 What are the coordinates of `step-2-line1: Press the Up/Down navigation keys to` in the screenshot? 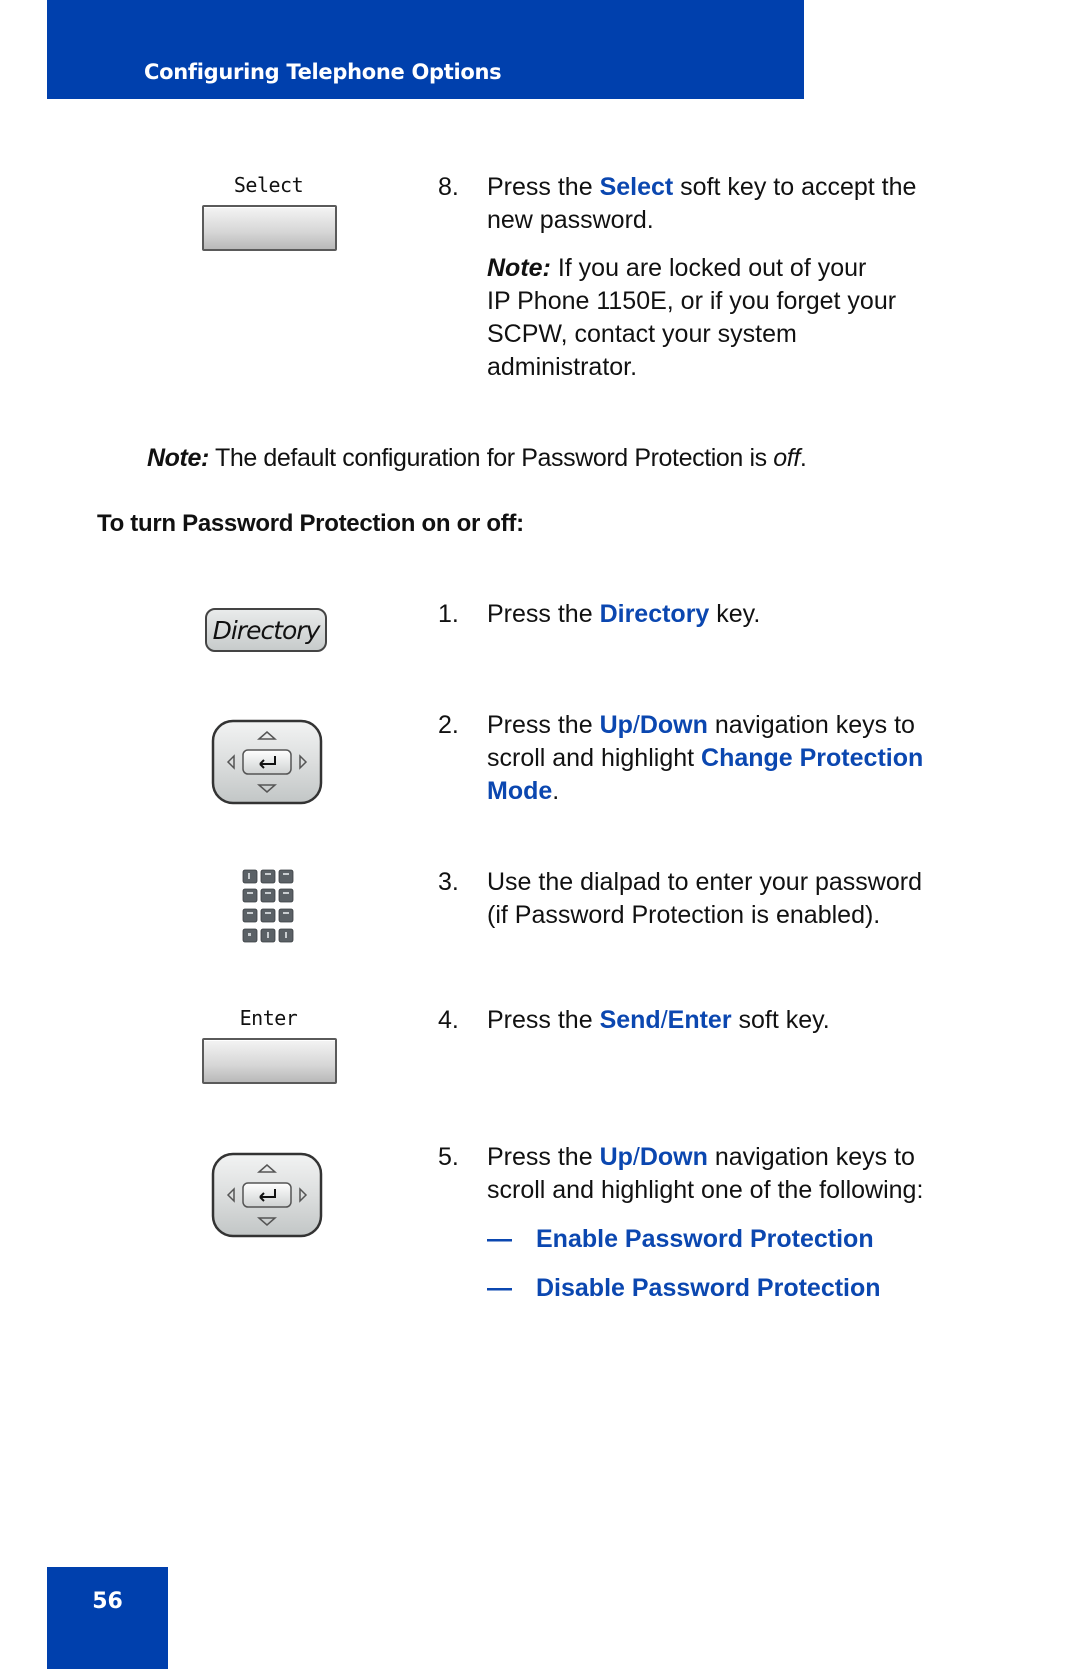 It's located at (701, 725).